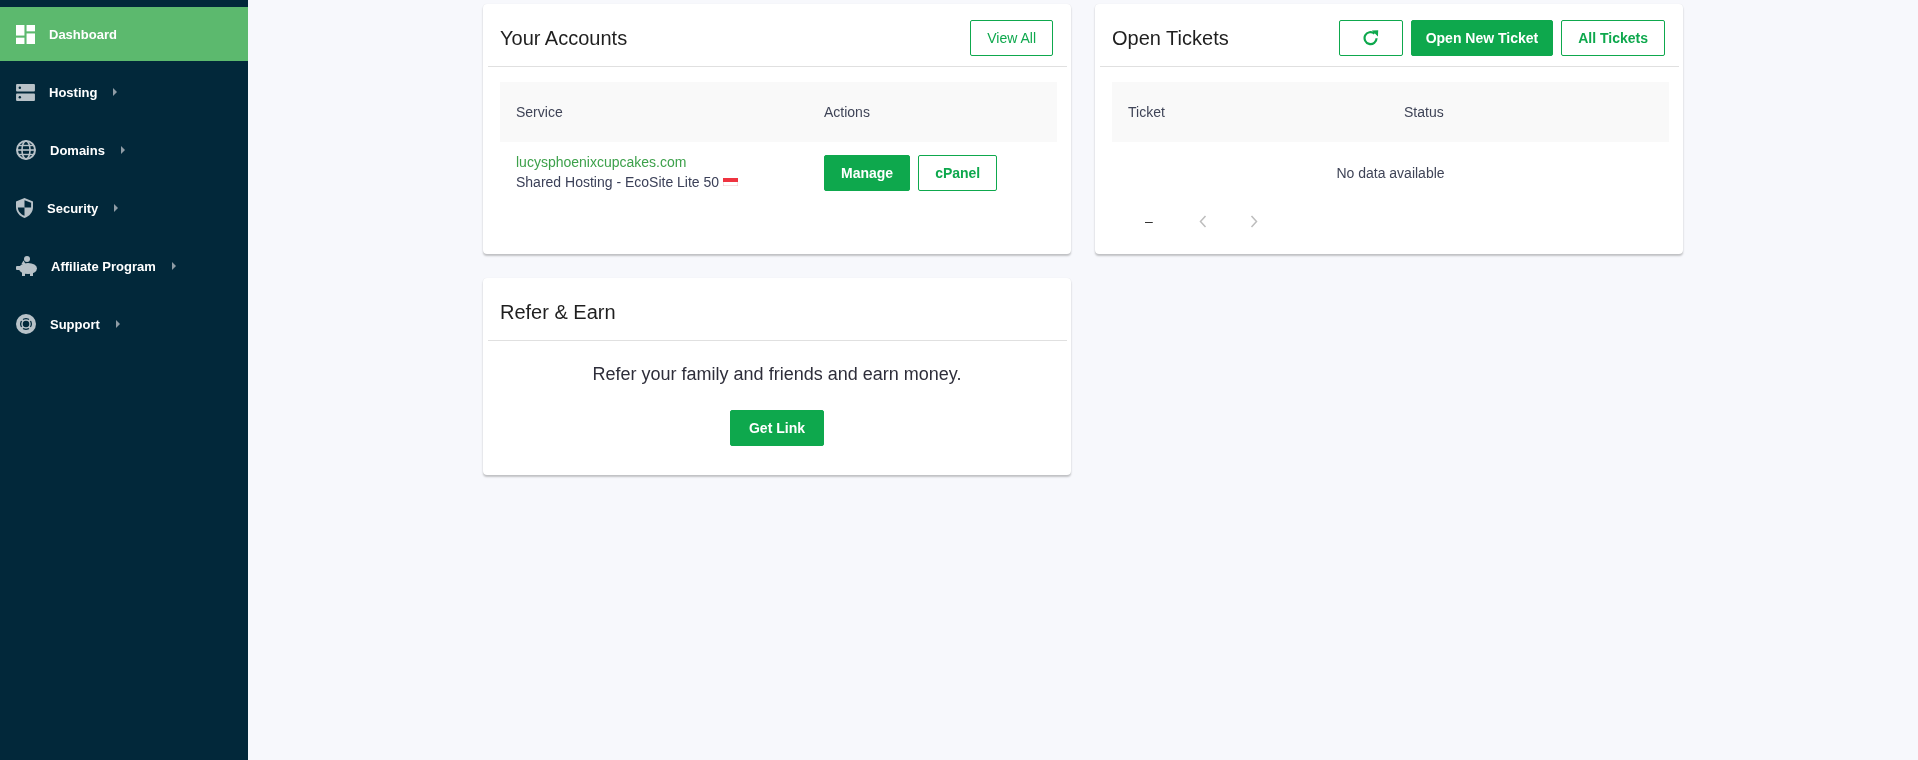 This screenshot has width=1918, height=760. Describe the element at coordinates (1011, 38) in the screenshot. I see `view-all-button: View All` at that location.